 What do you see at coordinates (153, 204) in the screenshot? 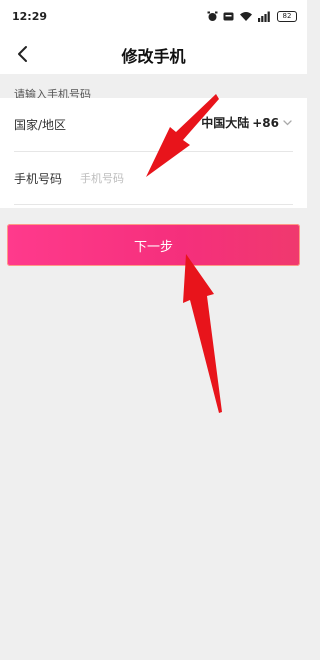
I see `row-divider` at bounding box center [153, 204].